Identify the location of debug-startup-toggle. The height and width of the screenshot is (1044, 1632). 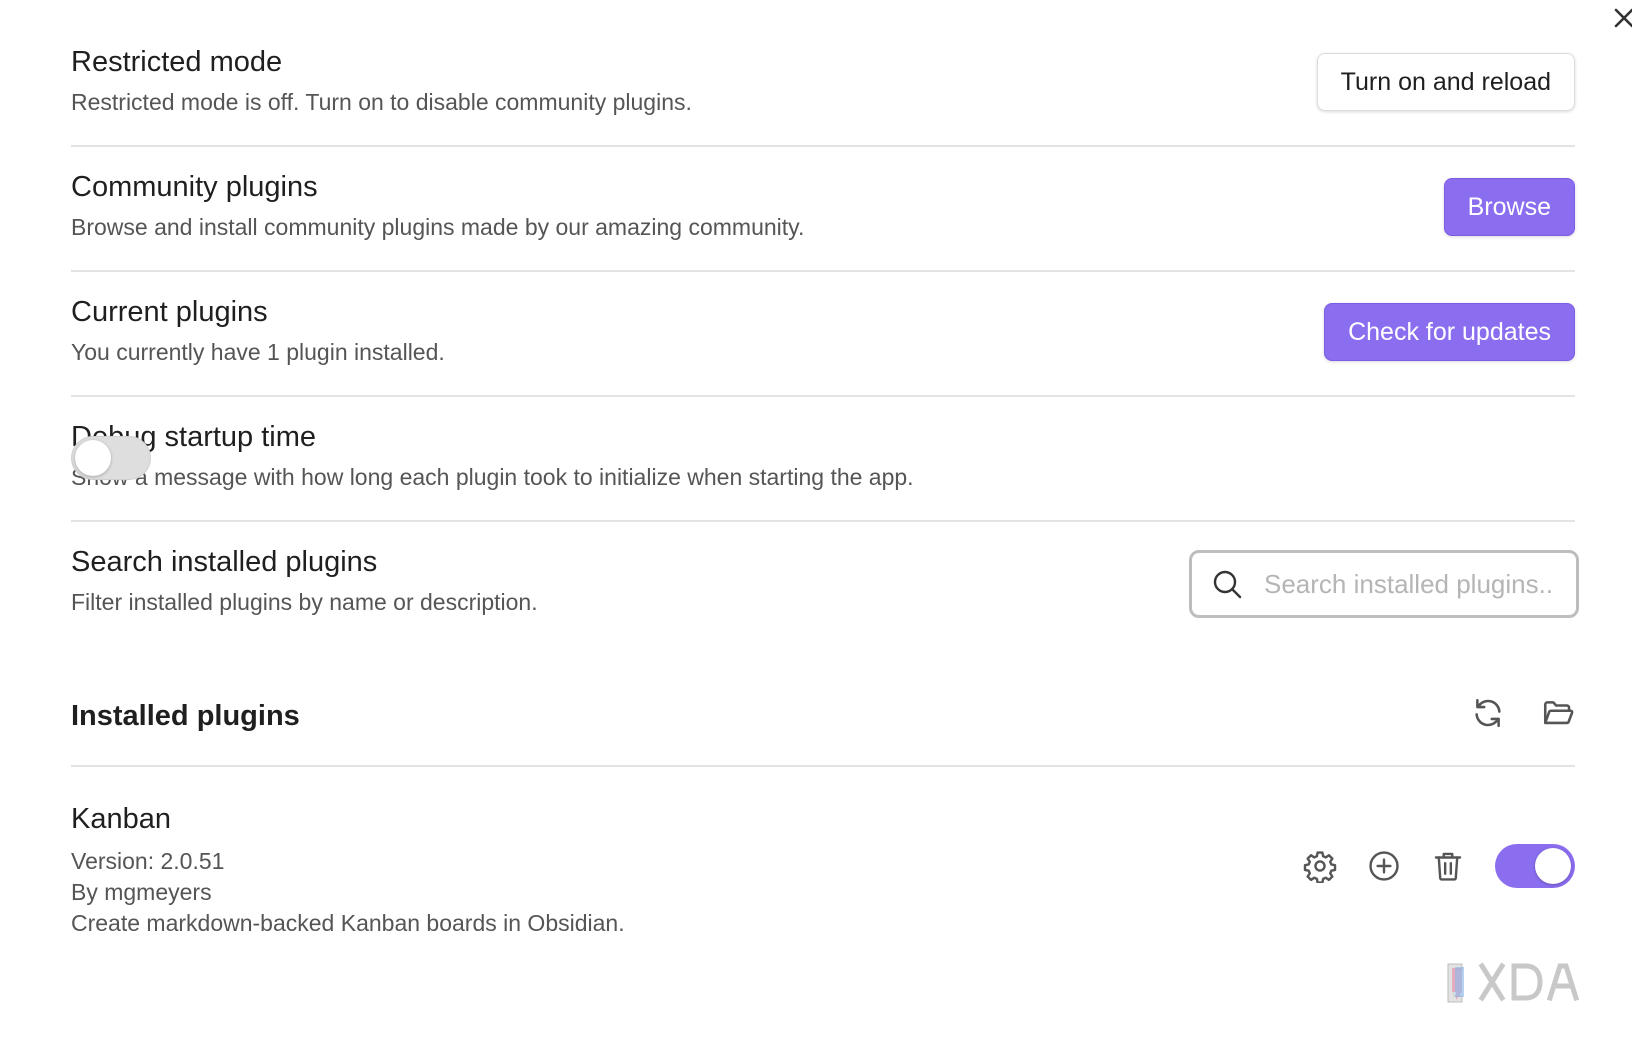
(111, 458).